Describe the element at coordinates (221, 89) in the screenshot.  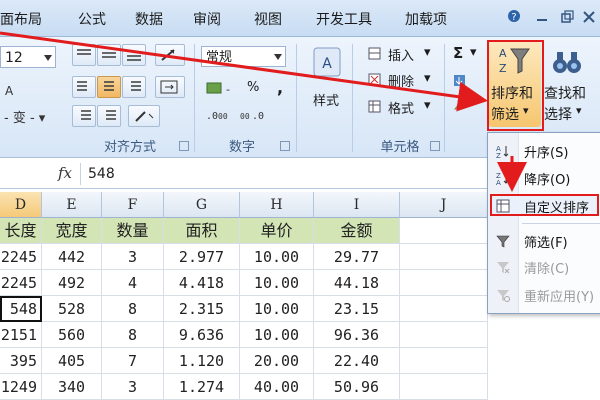
I see `currency-format-icon: -` at that location.